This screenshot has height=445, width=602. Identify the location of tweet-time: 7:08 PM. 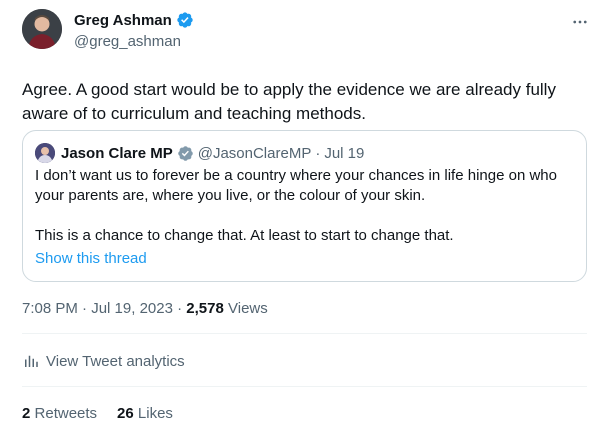
(50, 308).